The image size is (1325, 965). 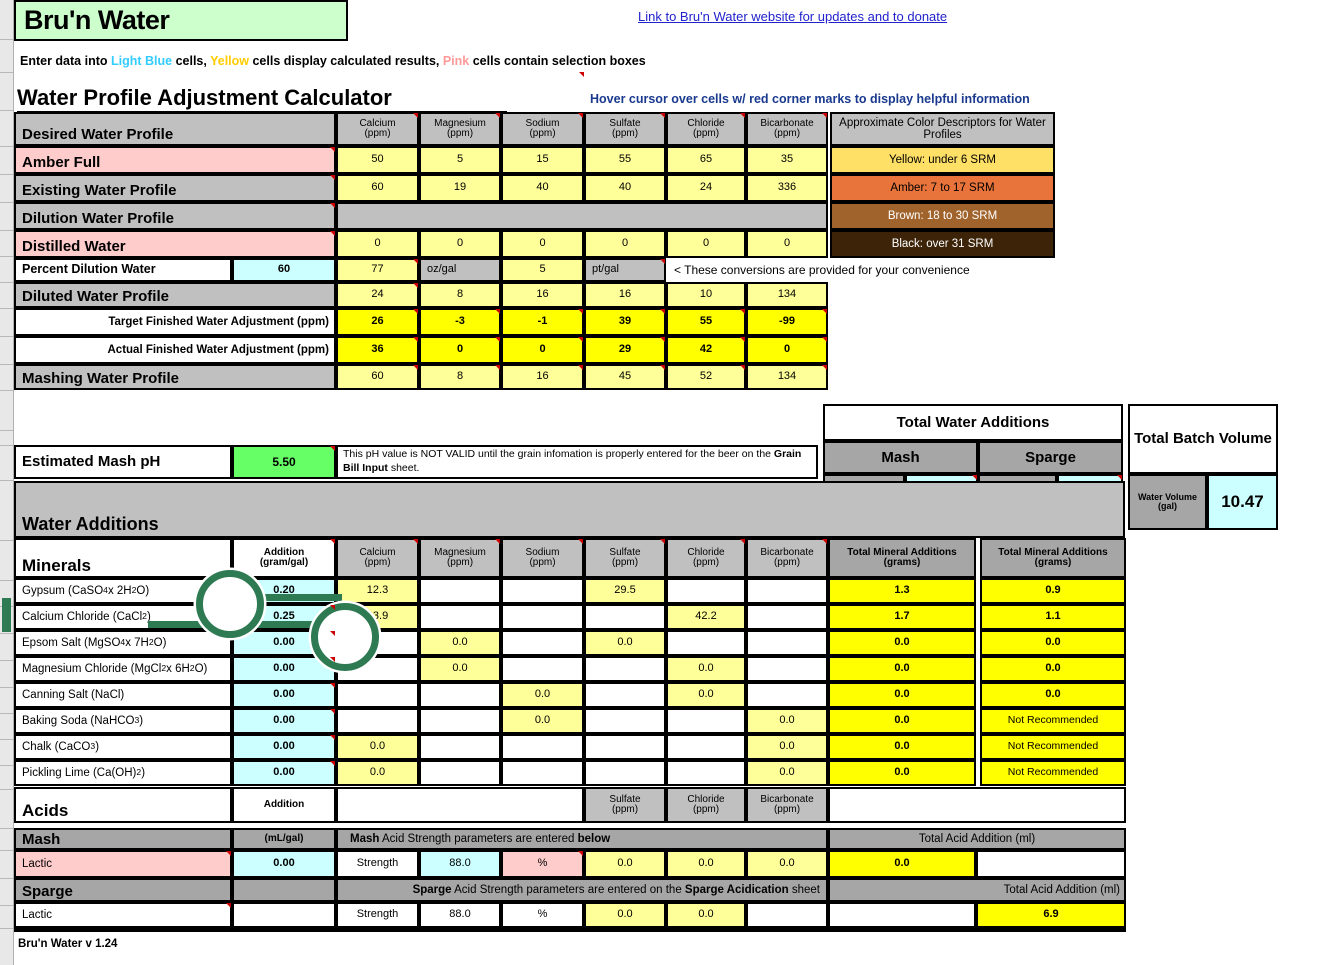 What do you see at coordinates (377, 188) in the screenshot?
I see `existing-calcium: 60` at bounding box center [377, 188].